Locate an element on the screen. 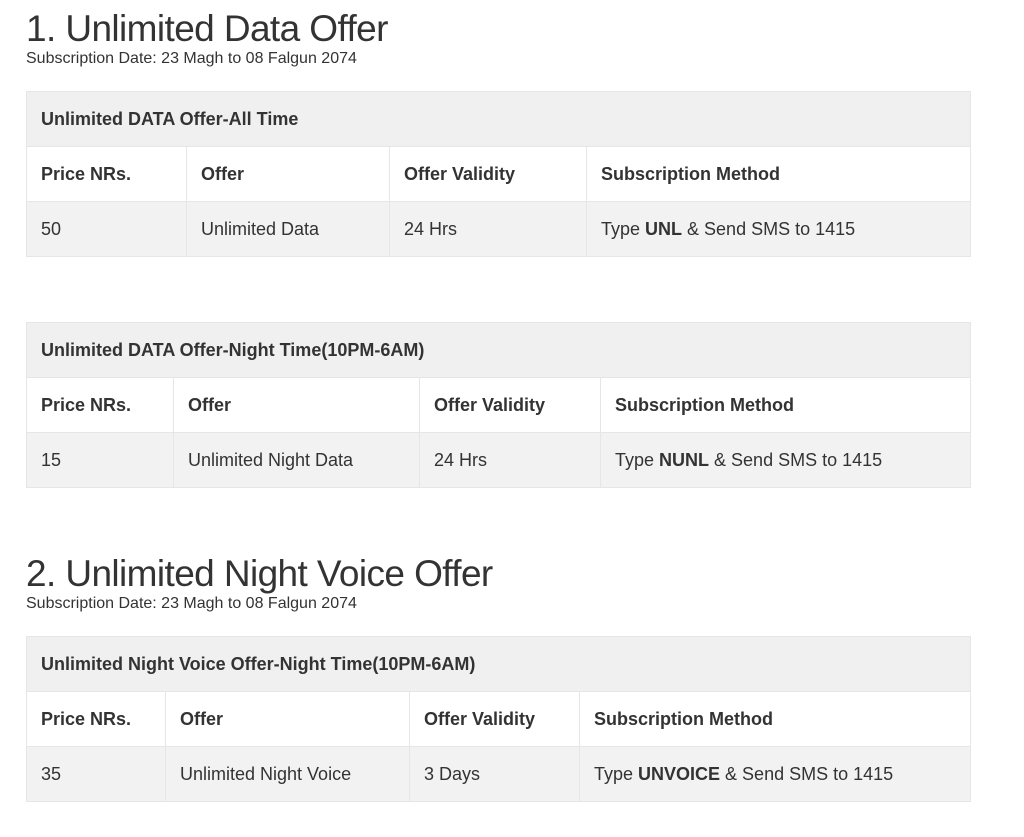 This screenshot has height=837, width=1024. offer-cell: Unlimited Data is located at coordinates (288, 229).